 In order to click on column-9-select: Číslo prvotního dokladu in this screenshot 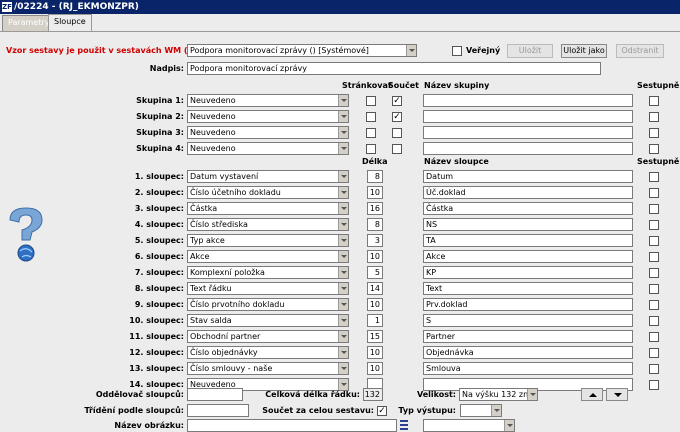, I will do `click(268, 304)`.